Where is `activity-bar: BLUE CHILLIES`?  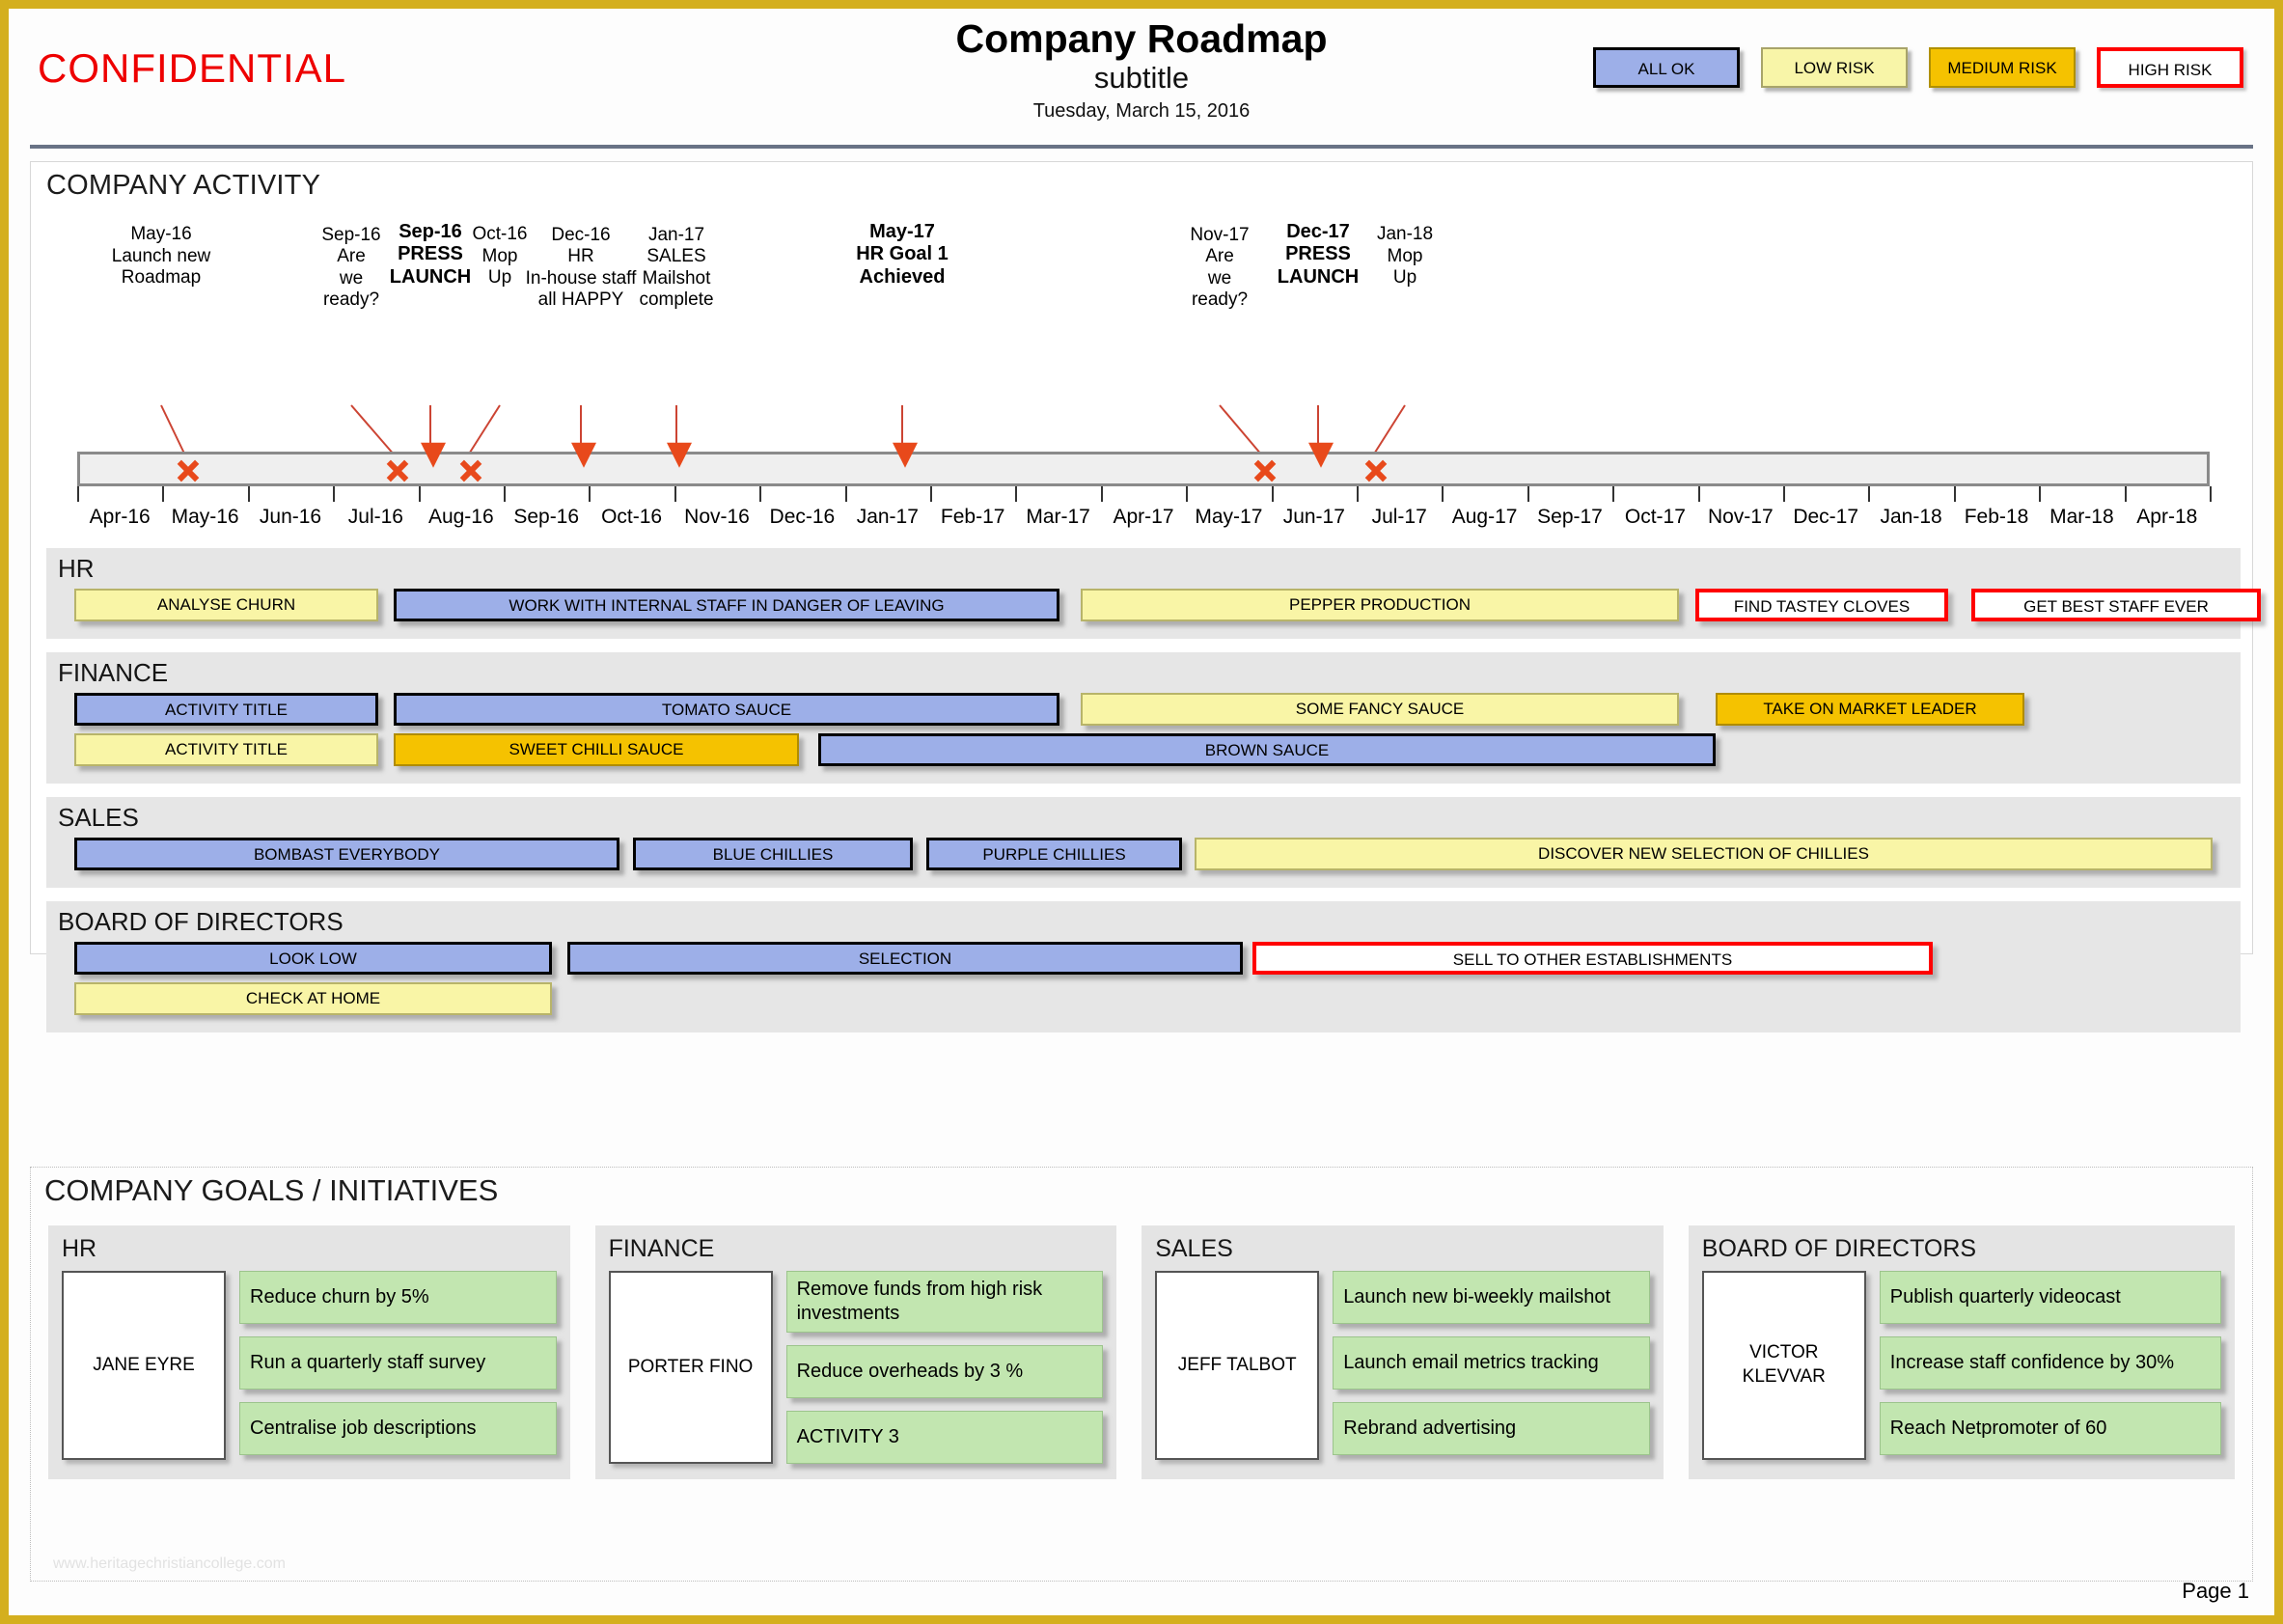
activity-bar: BLUE CHILLIES is located at coordinates (773, 854).